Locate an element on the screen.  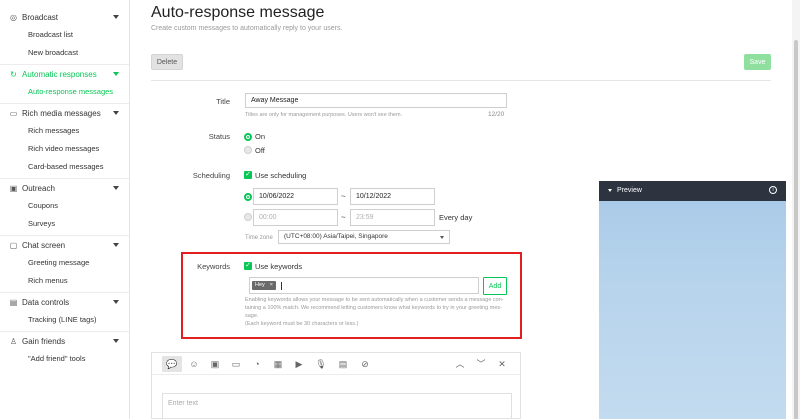
keyword-input is located at coordinates (364, 285).